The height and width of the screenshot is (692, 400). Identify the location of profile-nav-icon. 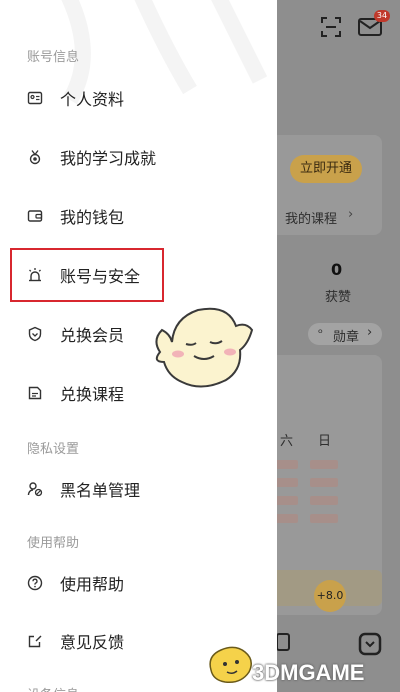
(370, 644).